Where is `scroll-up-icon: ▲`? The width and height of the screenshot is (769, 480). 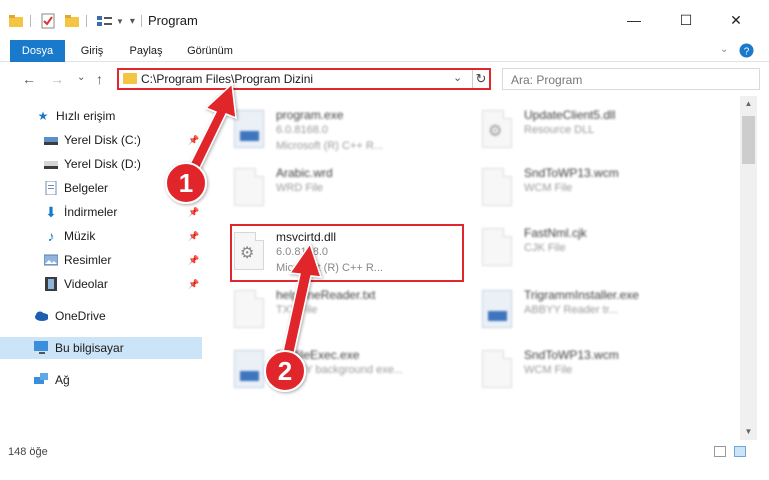 scroll-up-icon: ▲ is located at coordinates (748, 104).